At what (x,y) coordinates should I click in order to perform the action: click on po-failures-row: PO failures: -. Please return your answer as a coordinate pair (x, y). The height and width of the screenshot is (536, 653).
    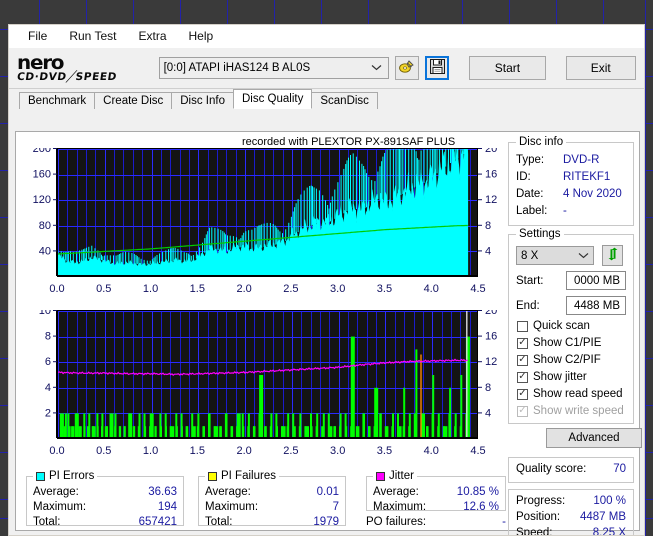
    Looking at the image, I should click on (436, 522).